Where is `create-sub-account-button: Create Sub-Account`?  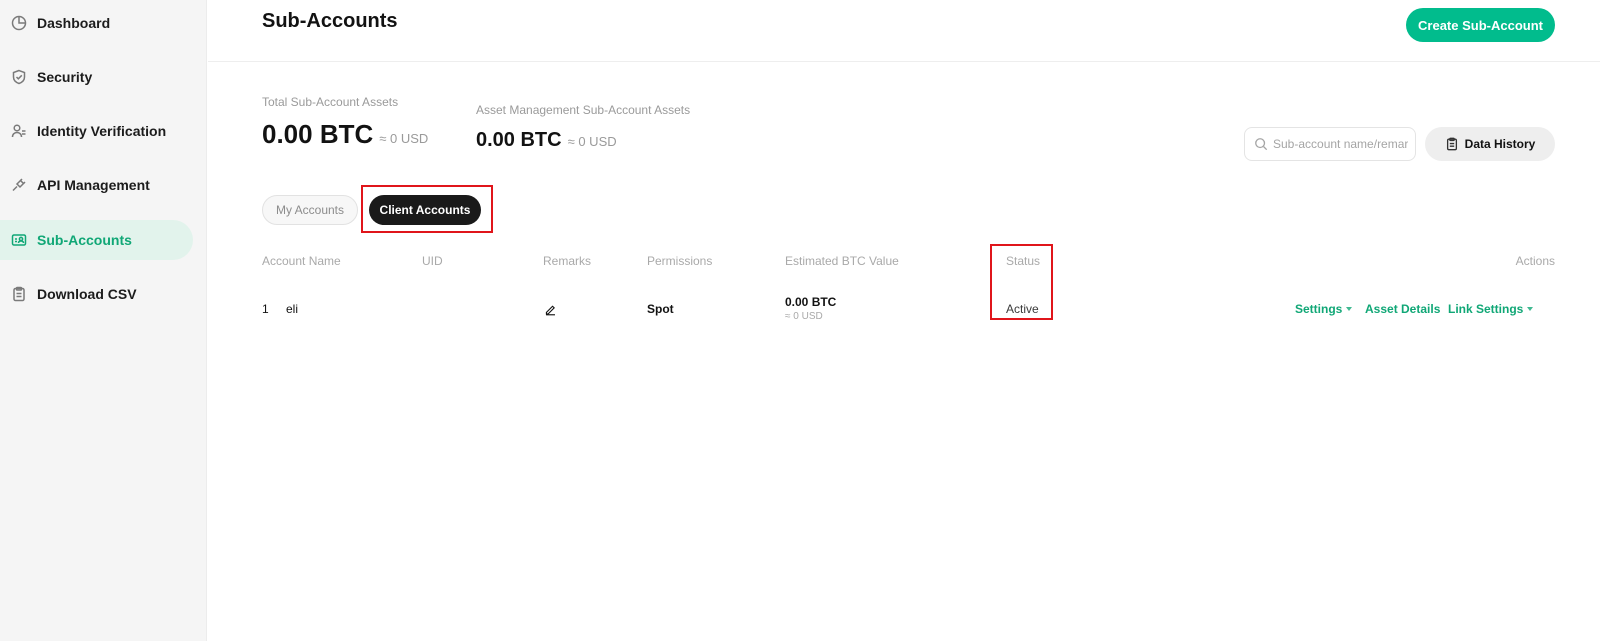 create-sub-account-button: Create Sub-Account is located at coordinates (1480, 25).